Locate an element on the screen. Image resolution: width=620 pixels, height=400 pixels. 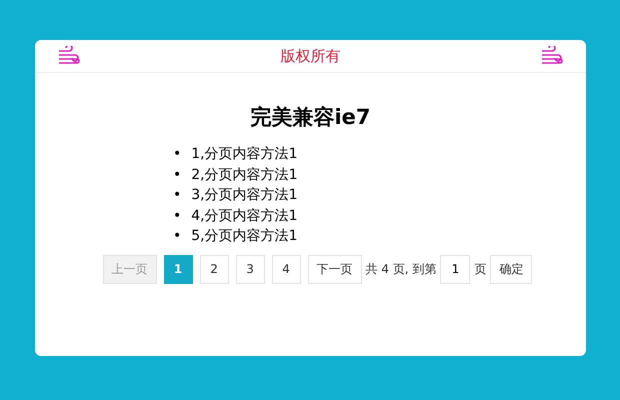
page-suffix-text: 页 is located at coordinates (480, 269).